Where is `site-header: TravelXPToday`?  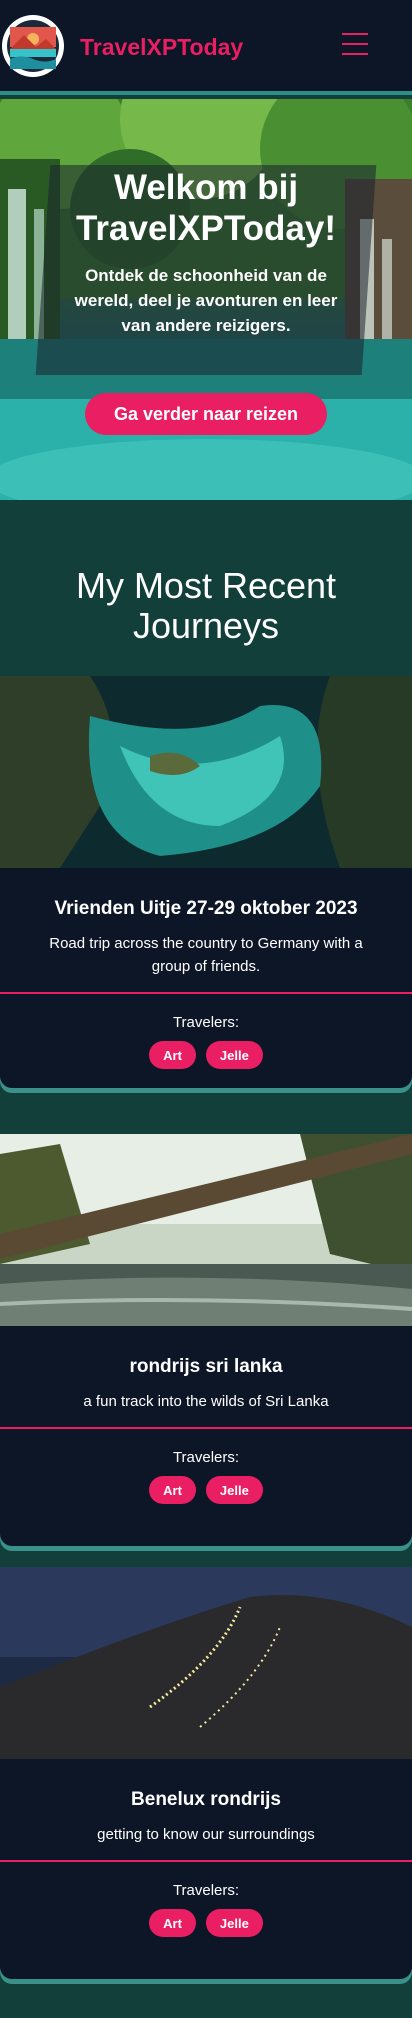
site-header: TravelXPToday is located at coordinates (206, 47).